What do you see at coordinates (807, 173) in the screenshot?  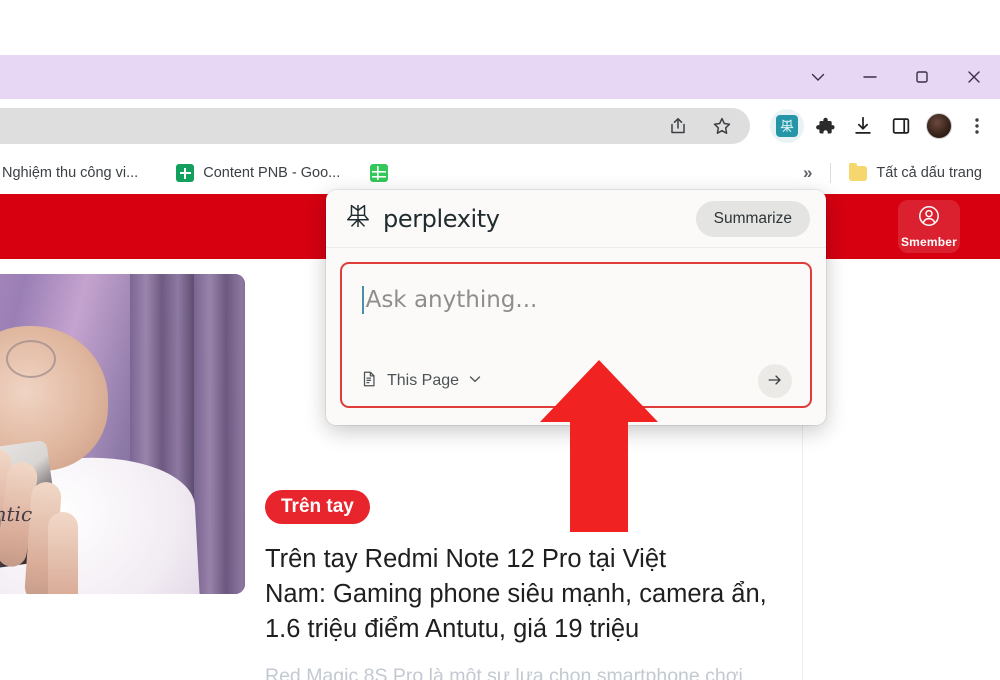 I see `bookmarks-overflow-icon: »` at bounding box center [807, 173].